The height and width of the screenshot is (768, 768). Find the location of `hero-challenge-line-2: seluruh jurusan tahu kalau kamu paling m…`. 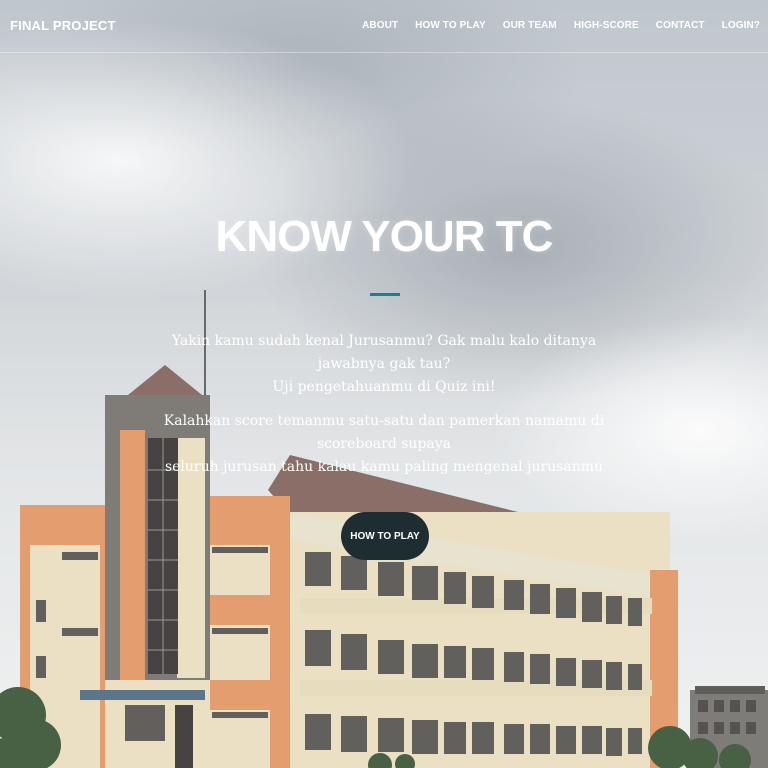

hero-challenge-line-2: seluruh jurusan tahu kalau kamu paling m… is located at coordinates (384, 467).